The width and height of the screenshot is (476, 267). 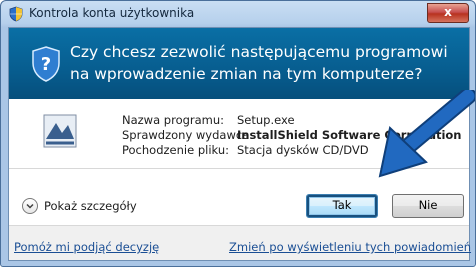 What do you see at coordinates (175, 150) in the screenshot?
I see `origin-label: Pochodzenie pliku:` at bounding box center [175, 150].